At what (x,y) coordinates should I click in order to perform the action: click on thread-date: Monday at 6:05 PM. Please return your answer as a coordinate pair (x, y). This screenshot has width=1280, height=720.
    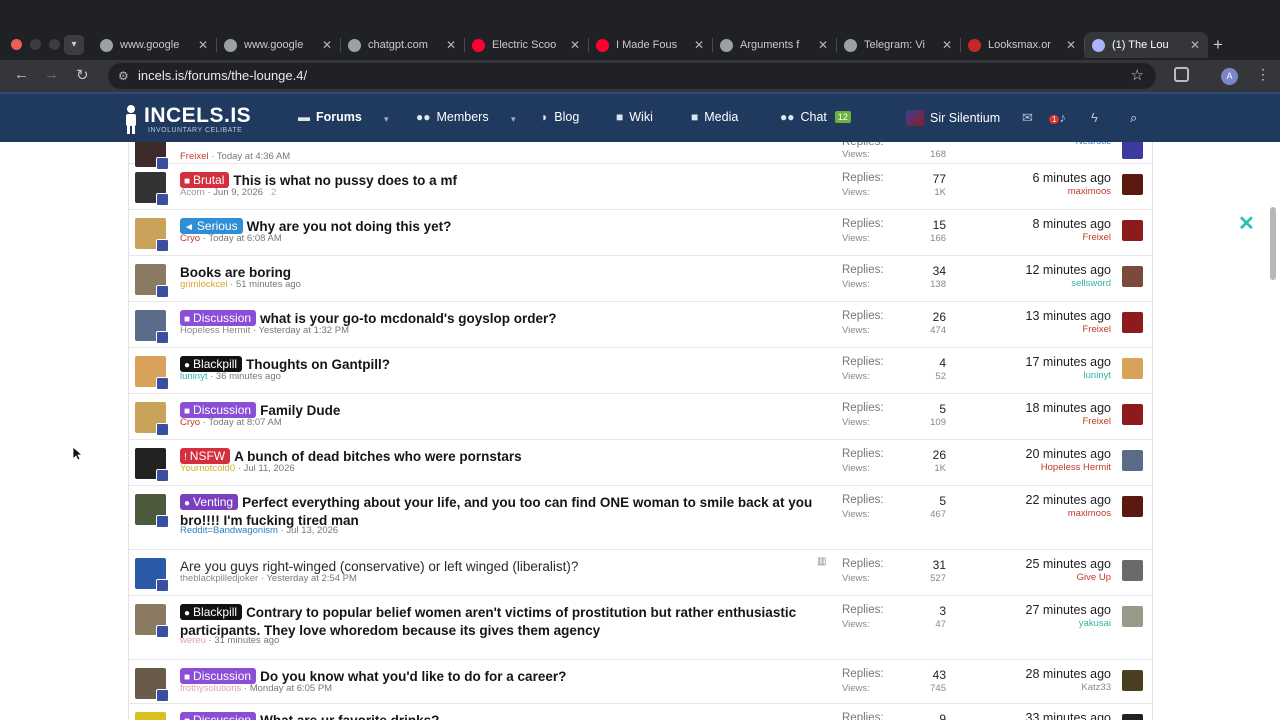
    Looking at the image, I should click on (291, 688).